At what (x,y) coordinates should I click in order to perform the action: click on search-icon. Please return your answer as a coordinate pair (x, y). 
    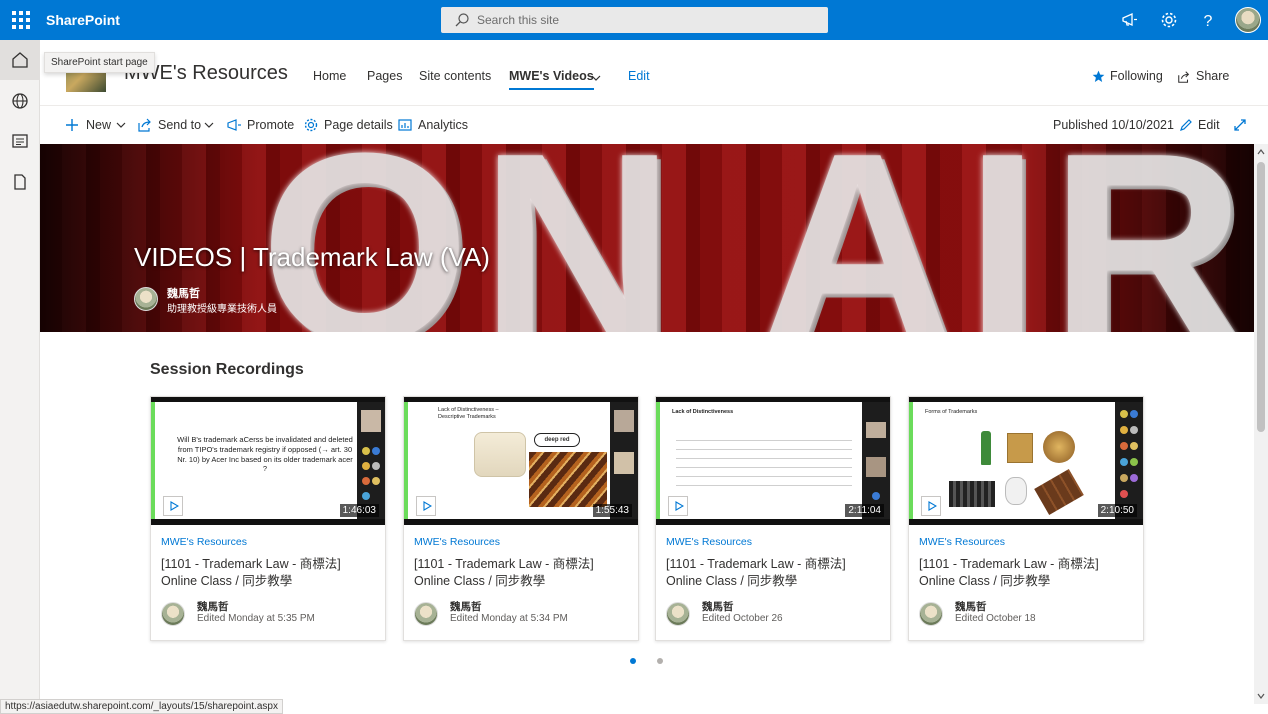
    Looking at the image, I should click on (462, 20).